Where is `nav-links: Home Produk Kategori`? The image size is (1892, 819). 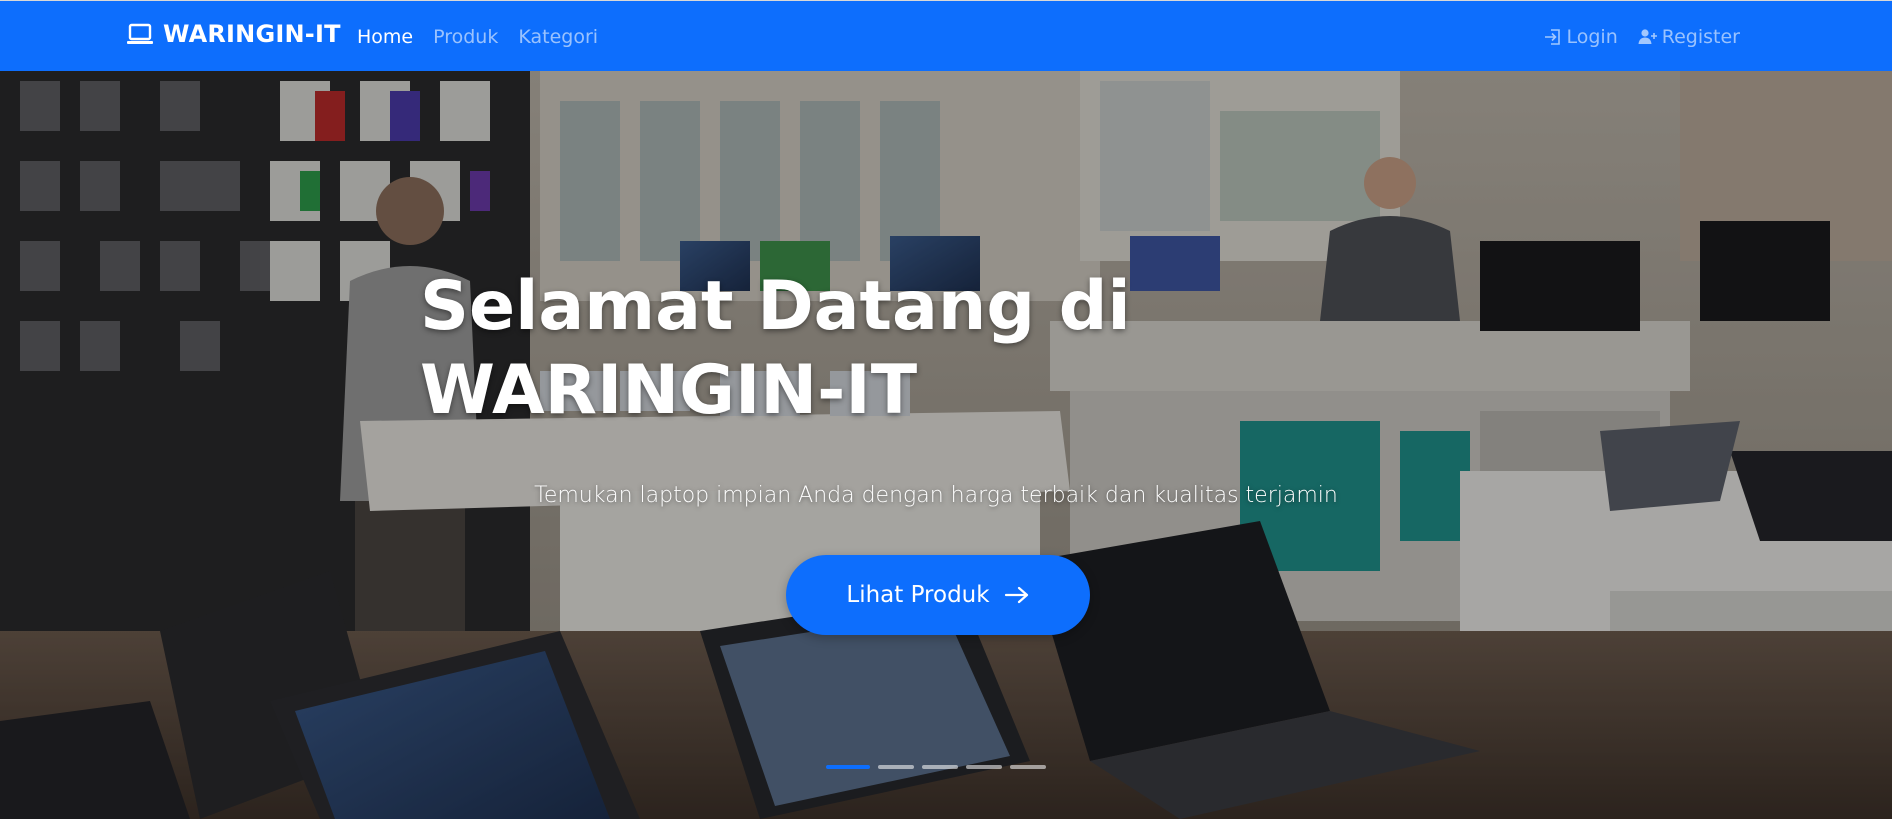 nav-links: Home Produk Kategori is located at coordinates (477, 37).